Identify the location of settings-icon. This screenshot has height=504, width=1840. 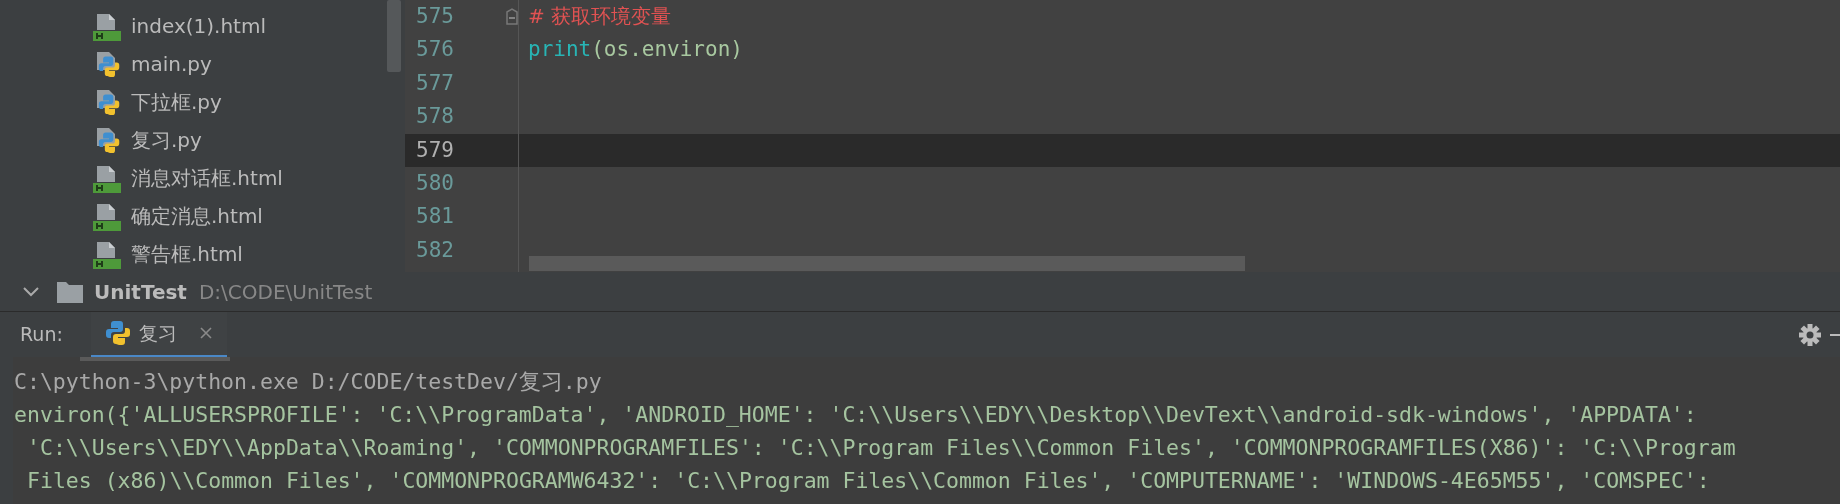
(1810, 334).